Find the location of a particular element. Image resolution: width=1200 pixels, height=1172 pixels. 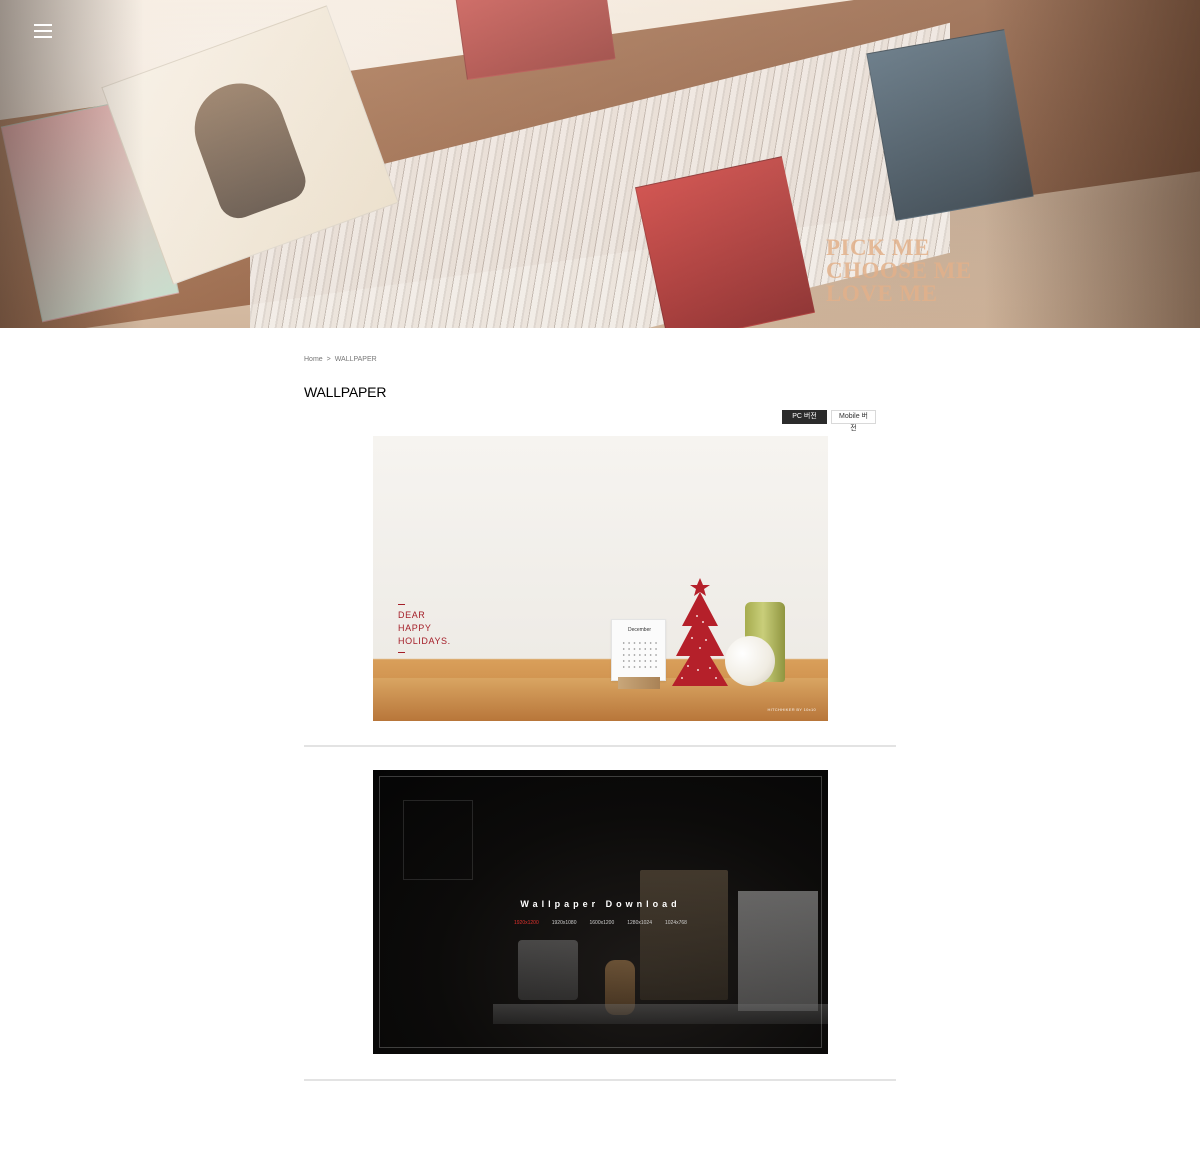

resolution-link-1920x1080: 1920x1080 is located at coordinates (564, 923).